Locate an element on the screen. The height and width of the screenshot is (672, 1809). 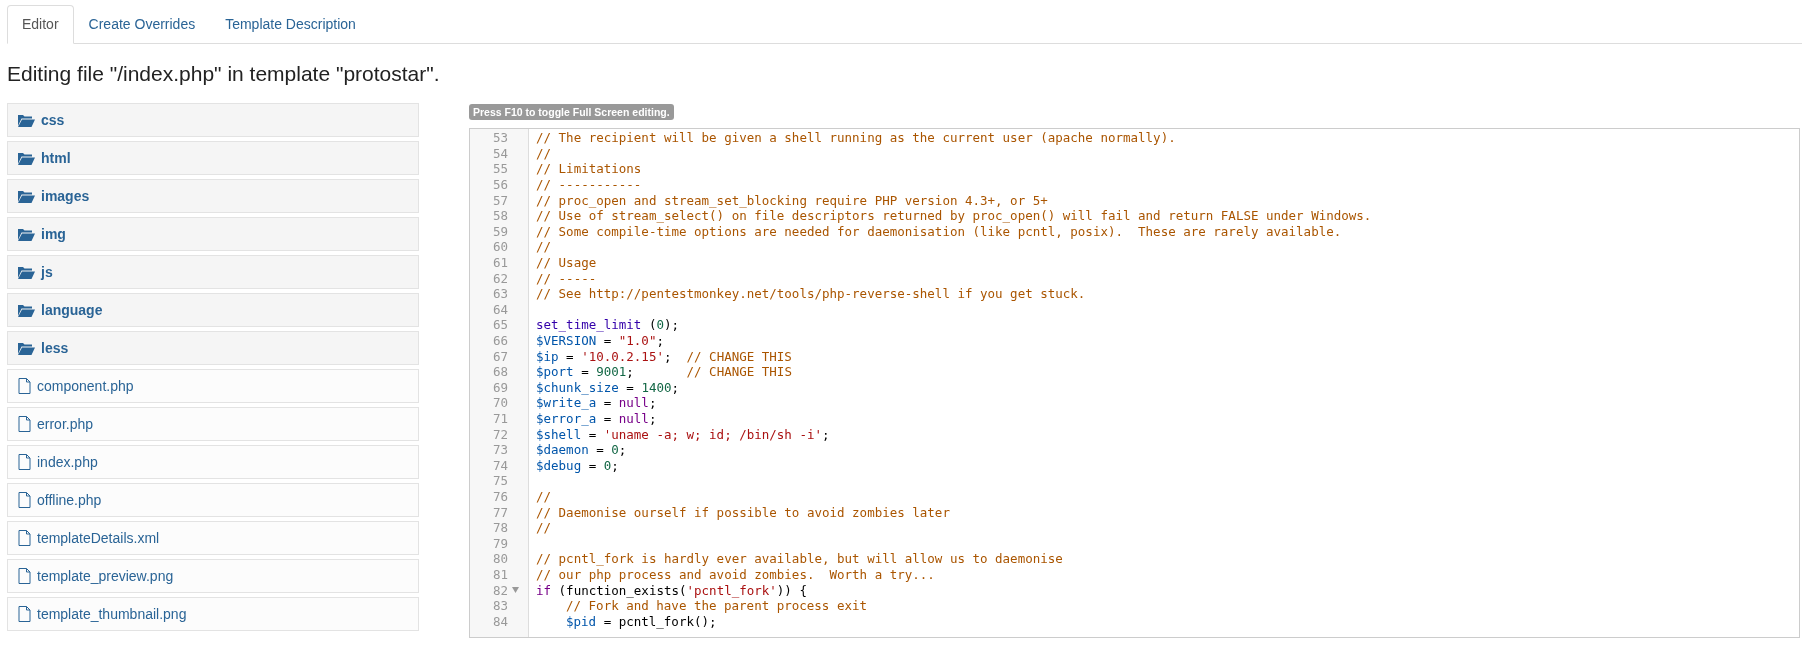
code-line: $daemon = 0; is located at coordinates (581, 450).